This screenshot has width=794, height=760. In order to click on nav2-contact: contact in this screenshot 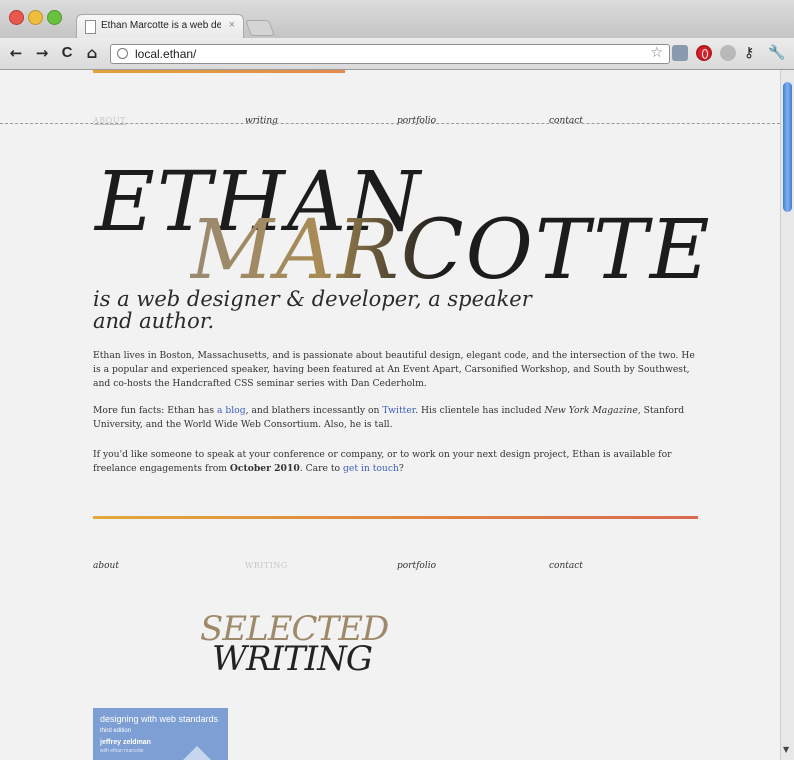, I will do `click(566, 566)`.